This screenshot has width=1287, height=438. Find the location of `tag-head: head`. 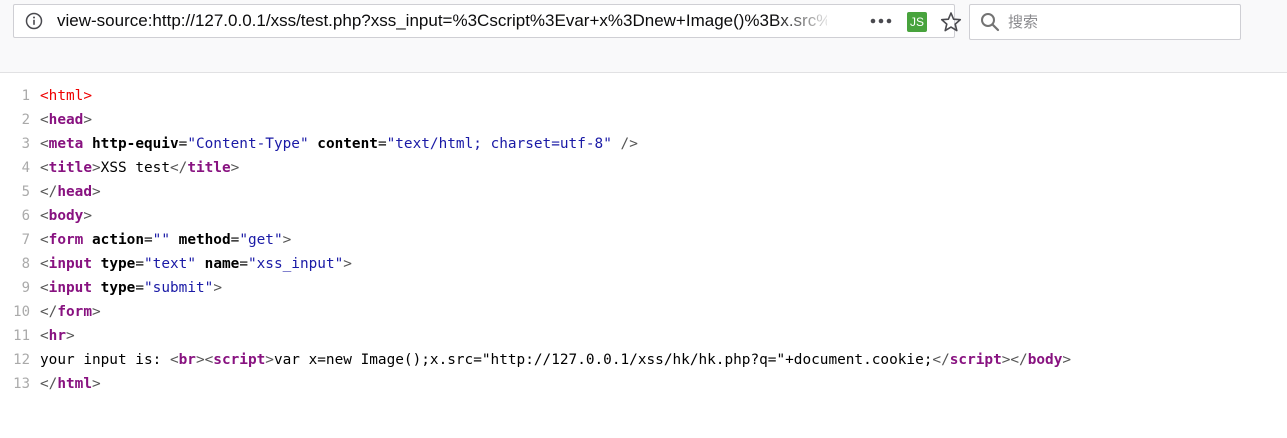

tag-head: head is located at coordinates (66, 120).